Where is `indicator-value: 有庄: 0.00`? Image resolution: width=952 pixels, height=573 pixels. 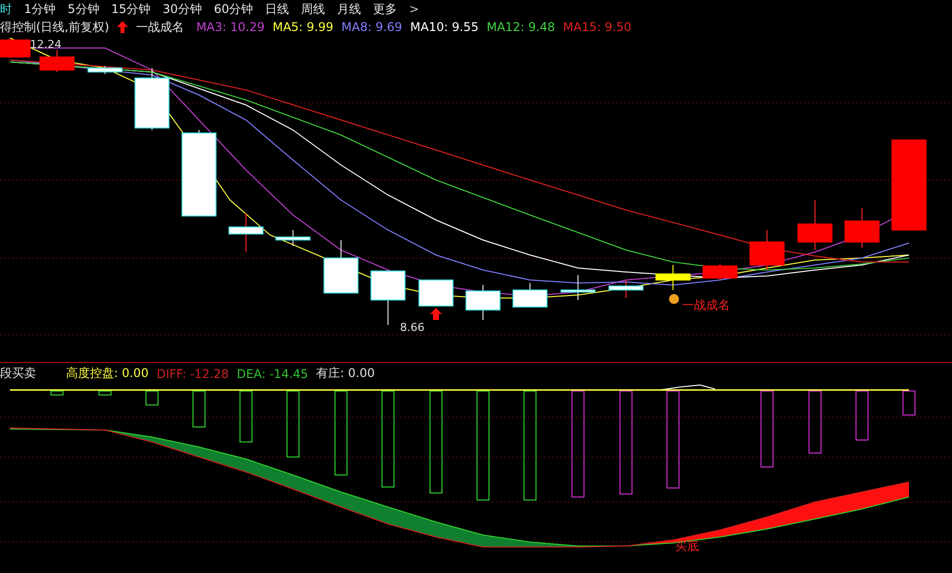
indicator-value: 有庄: 0.00 is located at coordinates (345, 373).